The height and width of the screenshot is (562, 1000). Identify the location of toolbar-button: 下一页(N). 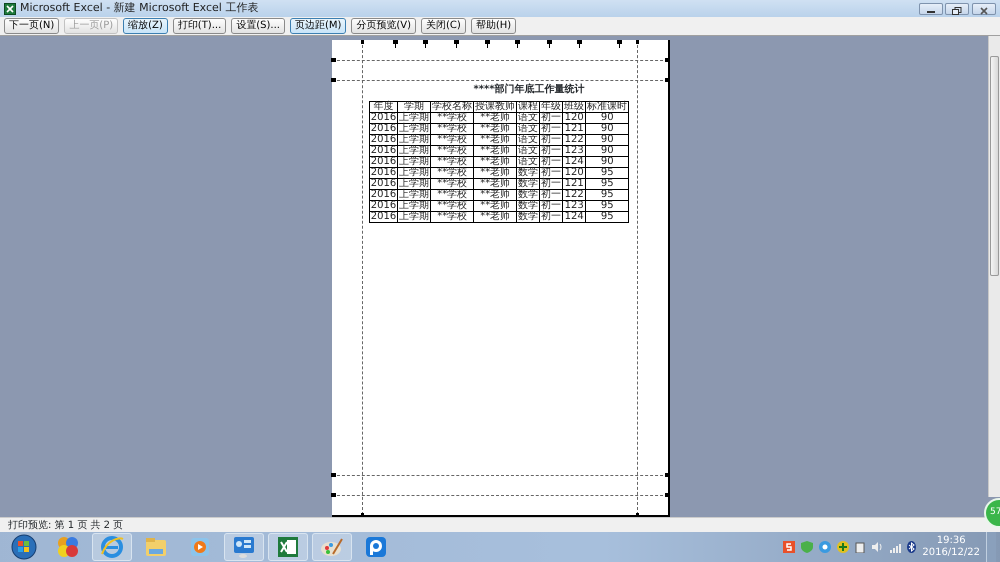
(32, 26).